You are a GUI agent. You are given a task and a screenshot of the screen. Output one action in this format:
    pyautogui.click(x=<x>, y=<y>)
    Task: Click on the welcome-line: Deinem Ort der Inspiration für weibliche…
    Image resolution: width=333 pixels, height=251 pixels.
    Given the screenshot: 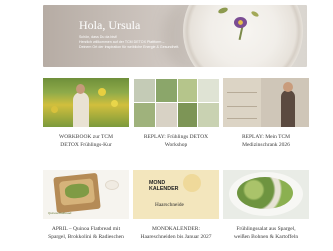 What is the action you would take?
    pyautogui.click(x=129, y=47)
    